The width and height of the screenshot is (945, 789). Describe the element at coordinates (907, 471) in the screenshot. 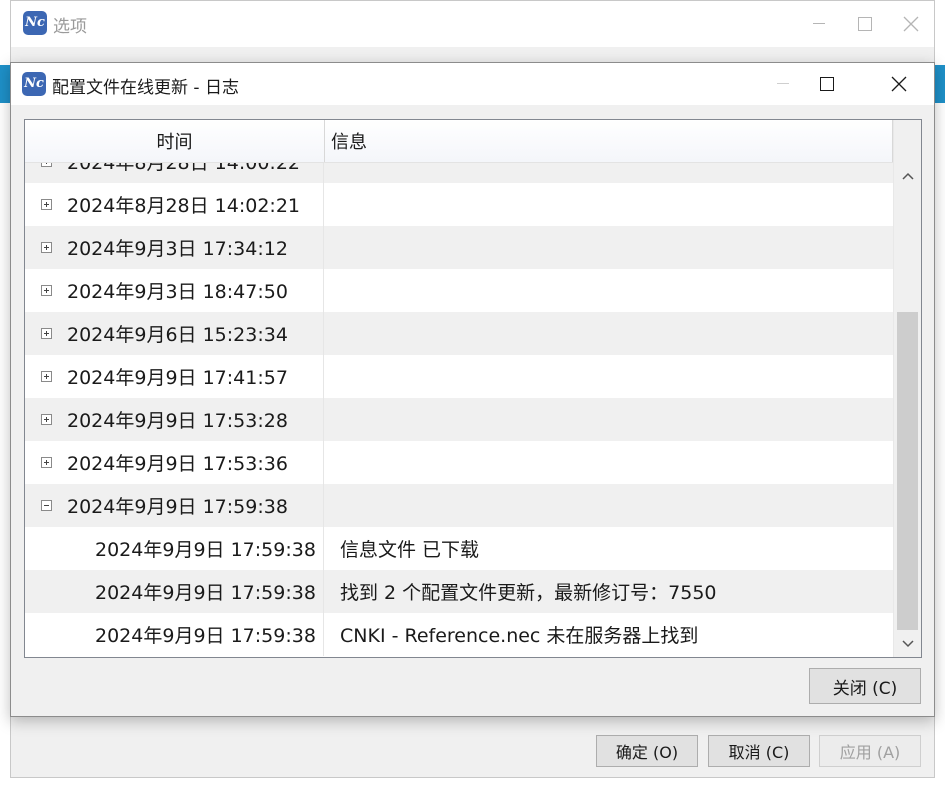

I see `scrollbar-thumb` at that location.